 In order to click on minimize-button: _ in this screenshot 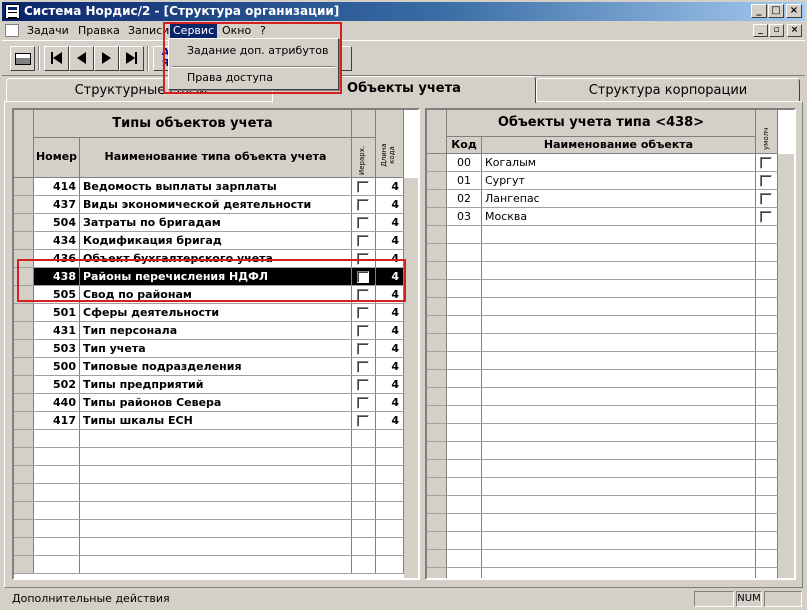, I will do `click(759, 11)`.